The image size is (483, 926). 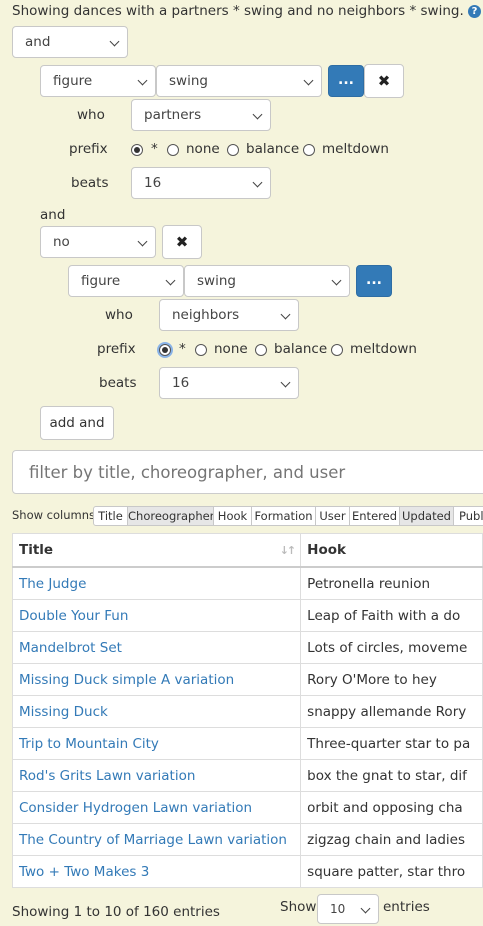 I want to click on column-header-hook-label: Hook, so click(x=326, y=550).